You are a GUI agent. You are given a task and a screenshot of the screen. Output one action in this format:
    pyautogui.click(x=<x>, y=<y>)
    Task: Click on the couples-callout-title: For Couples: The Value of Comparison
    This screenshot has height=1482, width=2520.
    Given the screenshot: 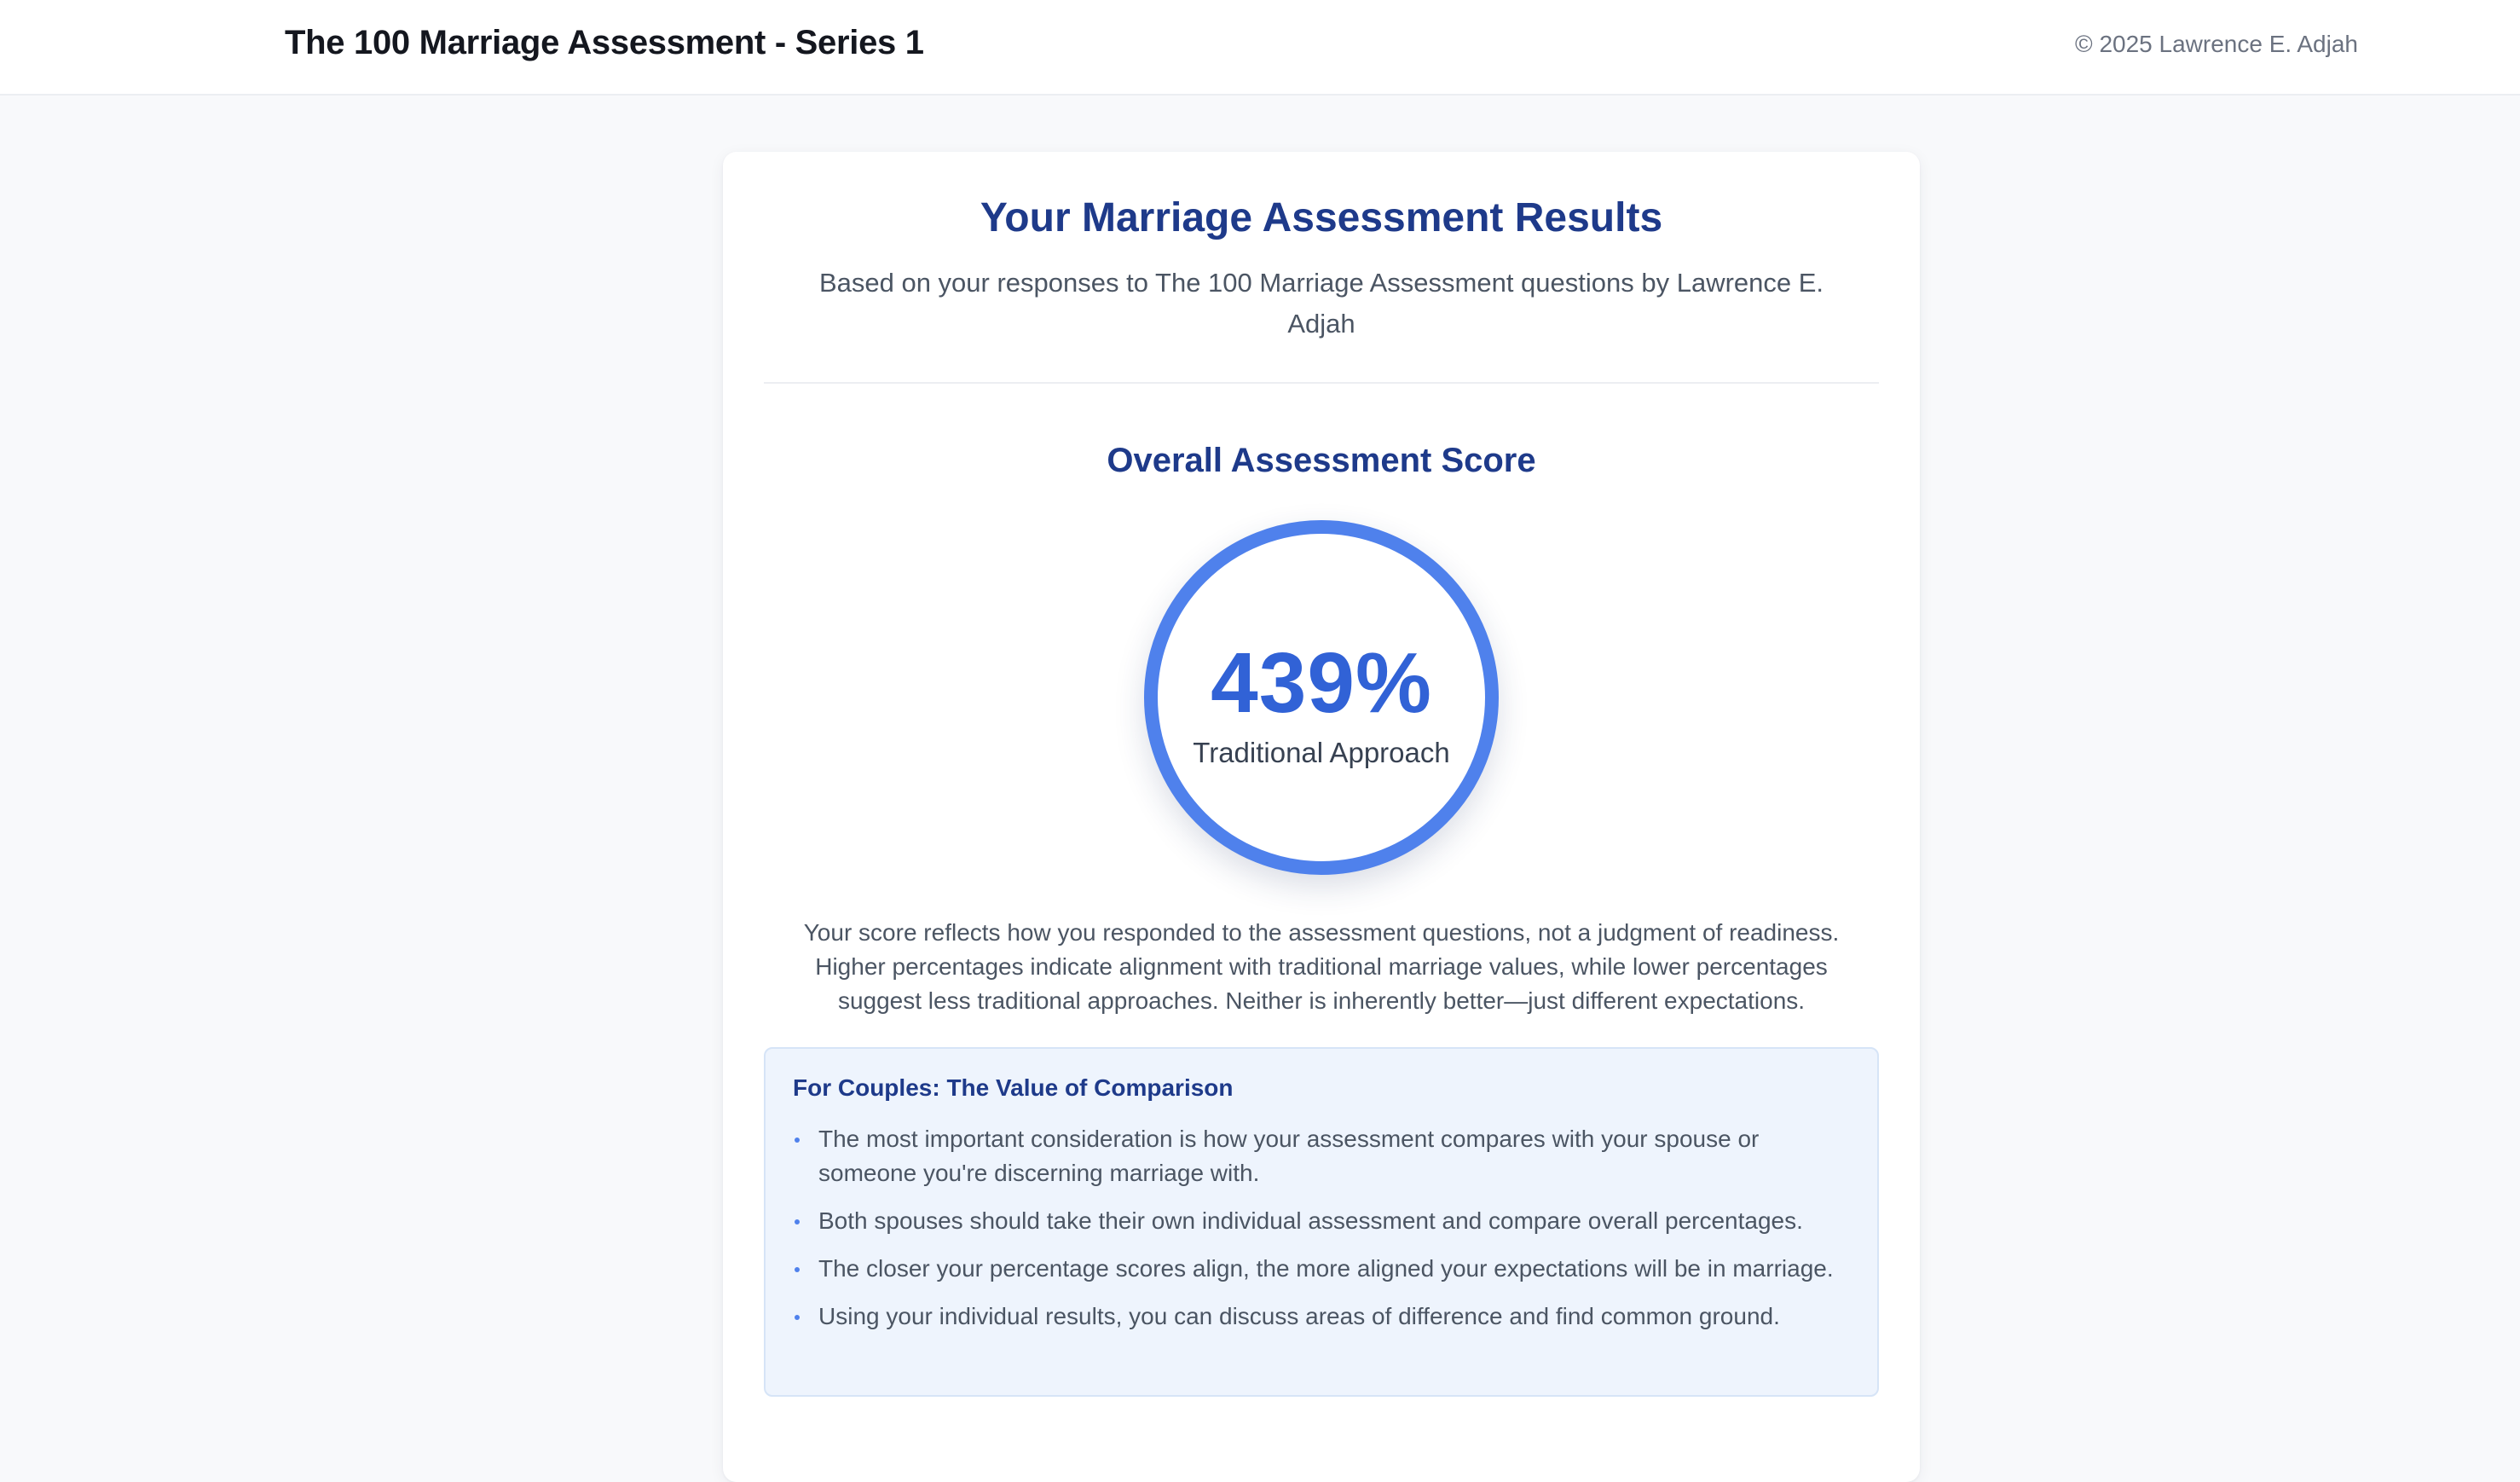 What is the action you would take?
    pyautogui.click(x=1014, y=1087)
    